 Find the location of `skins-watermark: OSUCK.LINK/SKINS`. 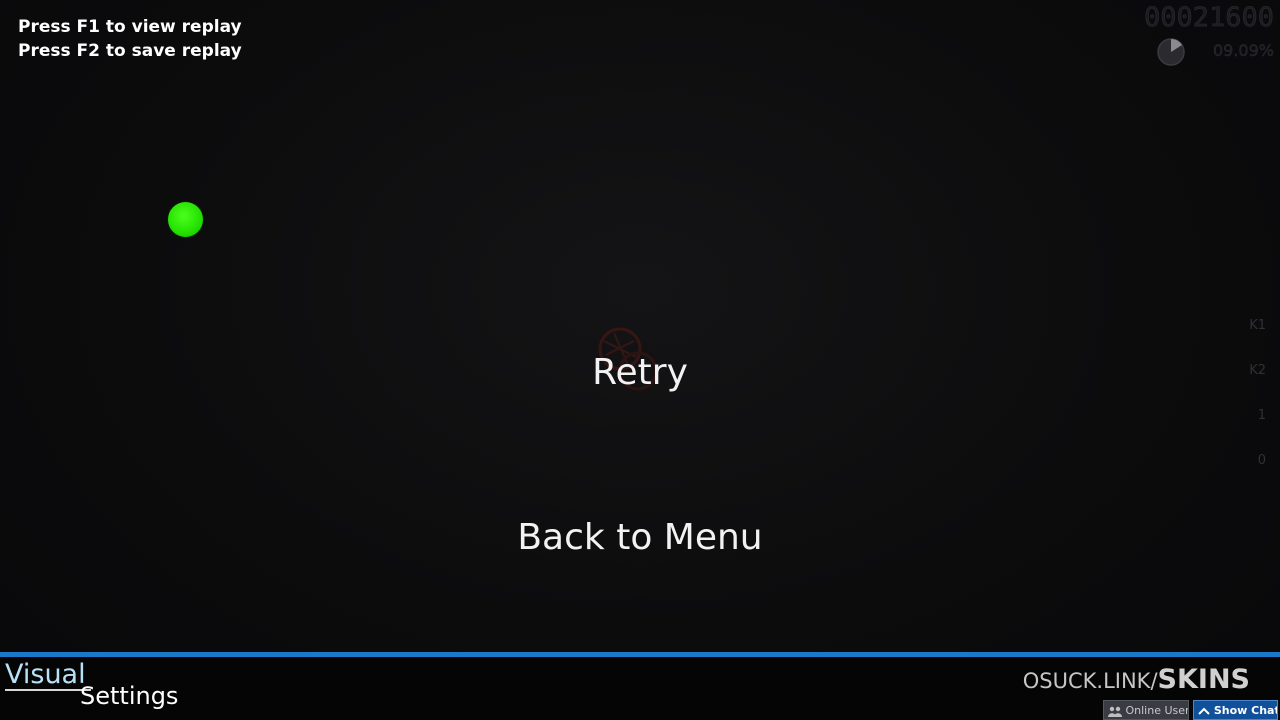

skins-watermark: OSUCK.LINK/SKINS is located at coordinates (1136, 679).